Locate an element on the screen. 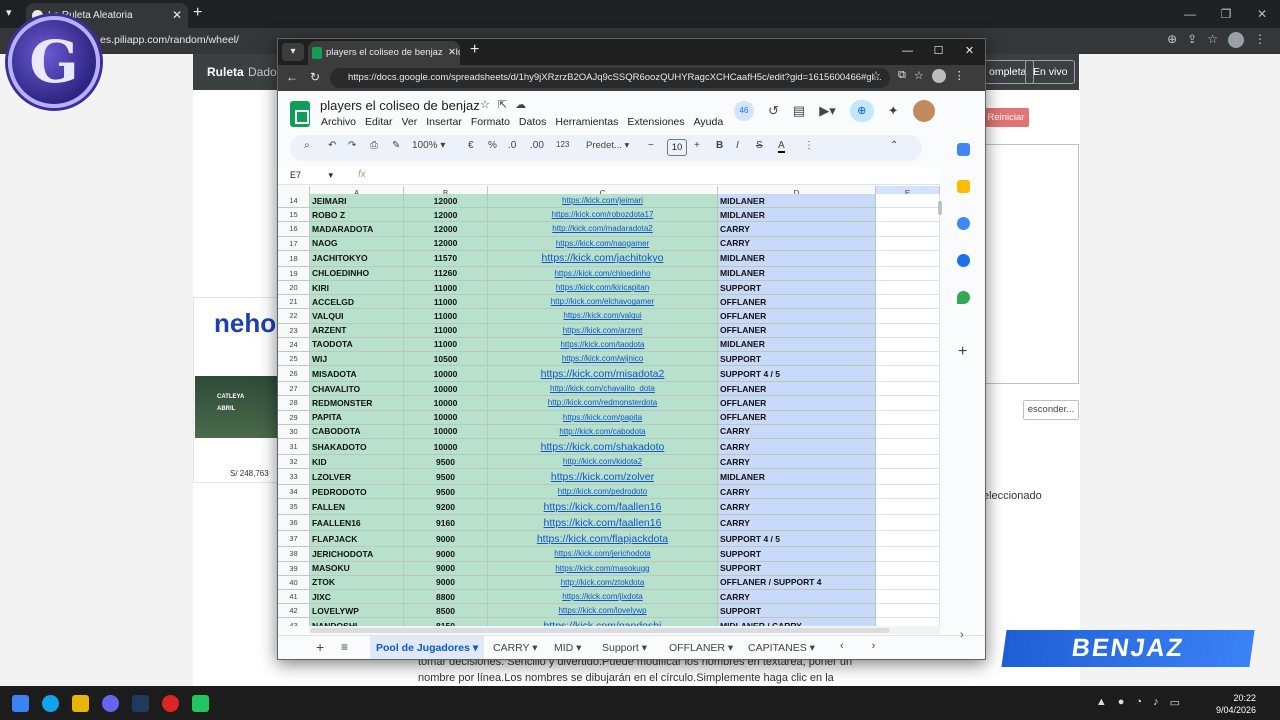 The image size is (1280, 720). cell-player-name: CABODOTA is located at coordinates (357, 431).